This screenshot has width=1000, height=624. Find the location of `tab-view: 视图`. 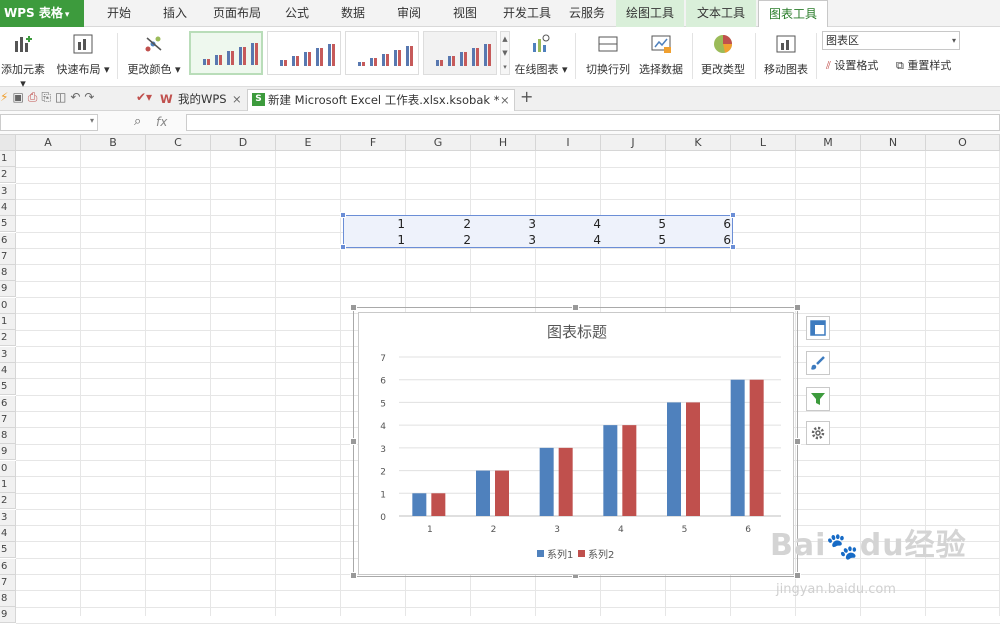

tab-view: 视图 is located at coordinates (465, 13).